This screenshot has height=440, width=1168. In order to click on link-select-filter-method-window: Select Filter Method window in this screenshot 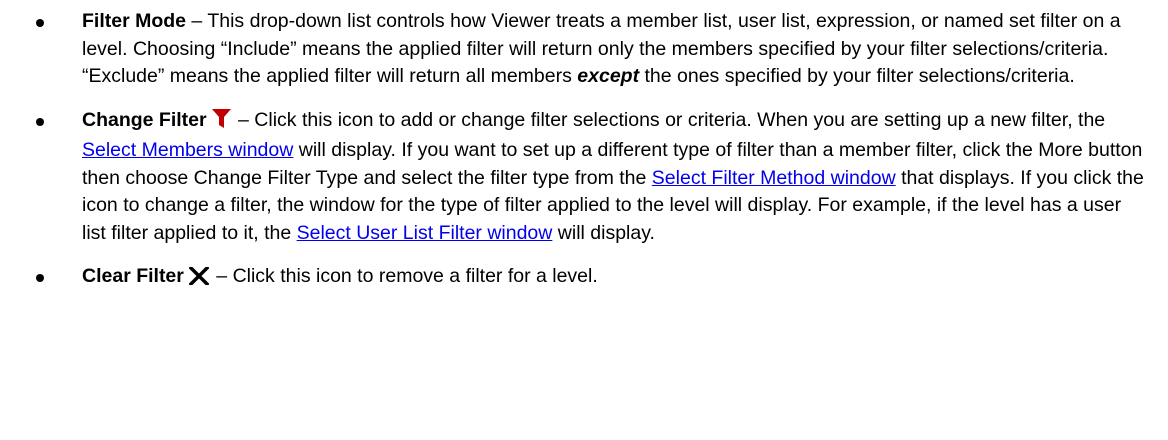, I will do `click(774, 178)`.